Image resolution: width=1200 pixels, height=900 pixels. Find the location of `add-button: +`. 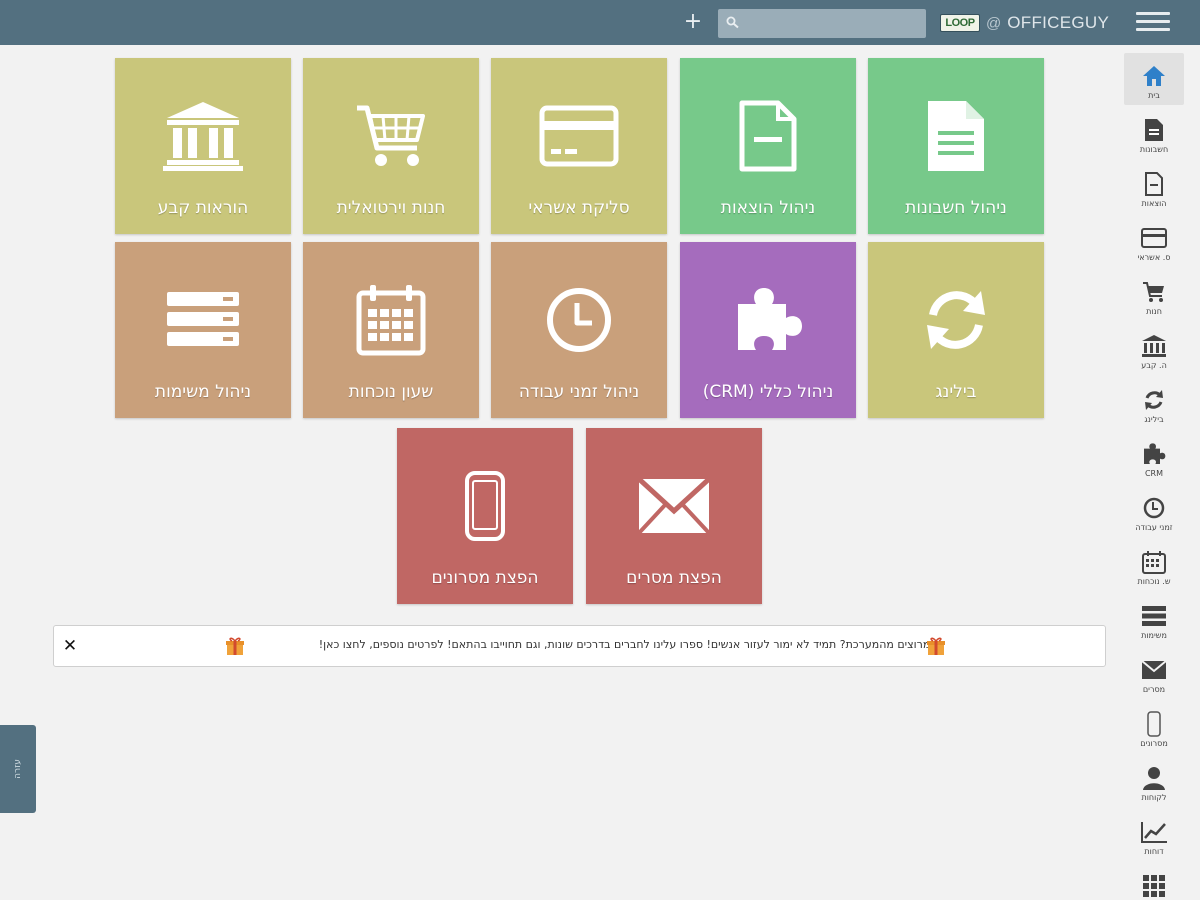

add-button: + is located at coordinates (693, 22).